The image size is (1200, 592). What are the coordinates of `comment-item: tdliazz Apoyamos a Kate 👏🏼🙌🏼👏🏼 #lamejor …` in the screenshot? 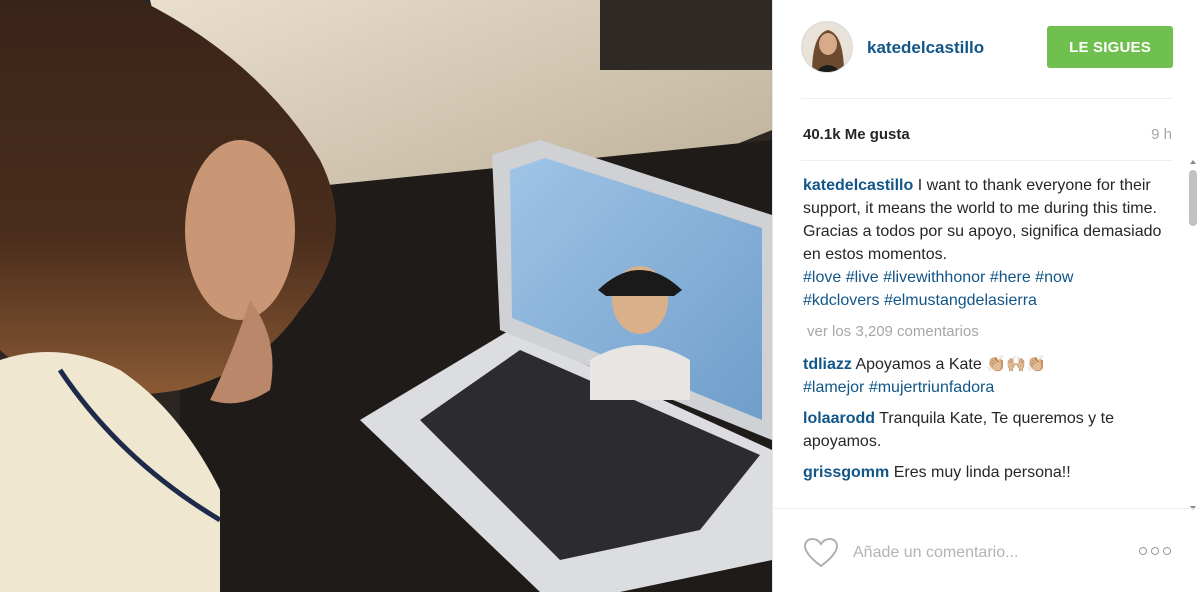 It's located at (988, 376).